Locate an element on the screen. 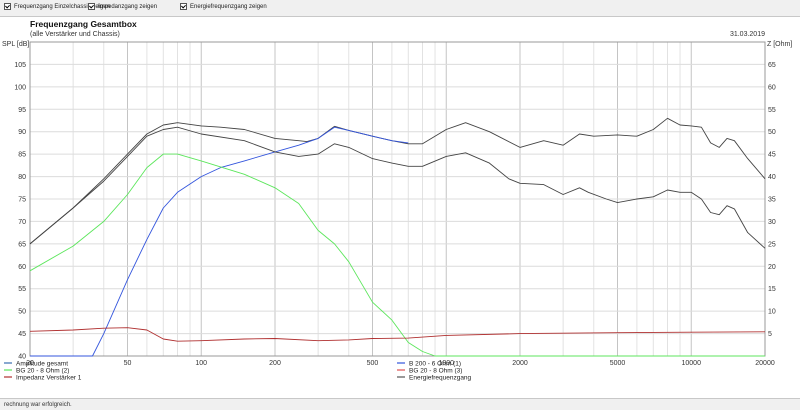  x-tick-label: 10000 is located at coordinates (692, 363).